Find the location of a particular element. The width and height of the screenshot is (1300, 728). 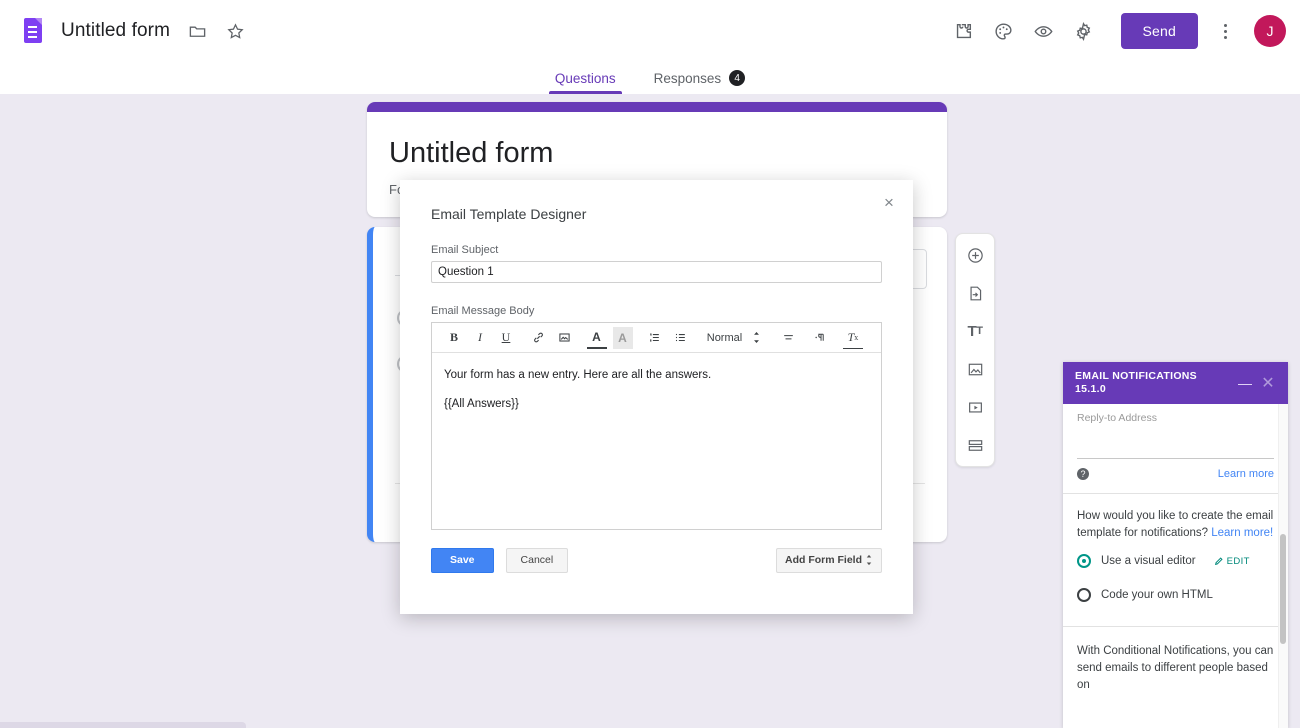

highlight-color-icon: A is located at coordinates (622, 337).